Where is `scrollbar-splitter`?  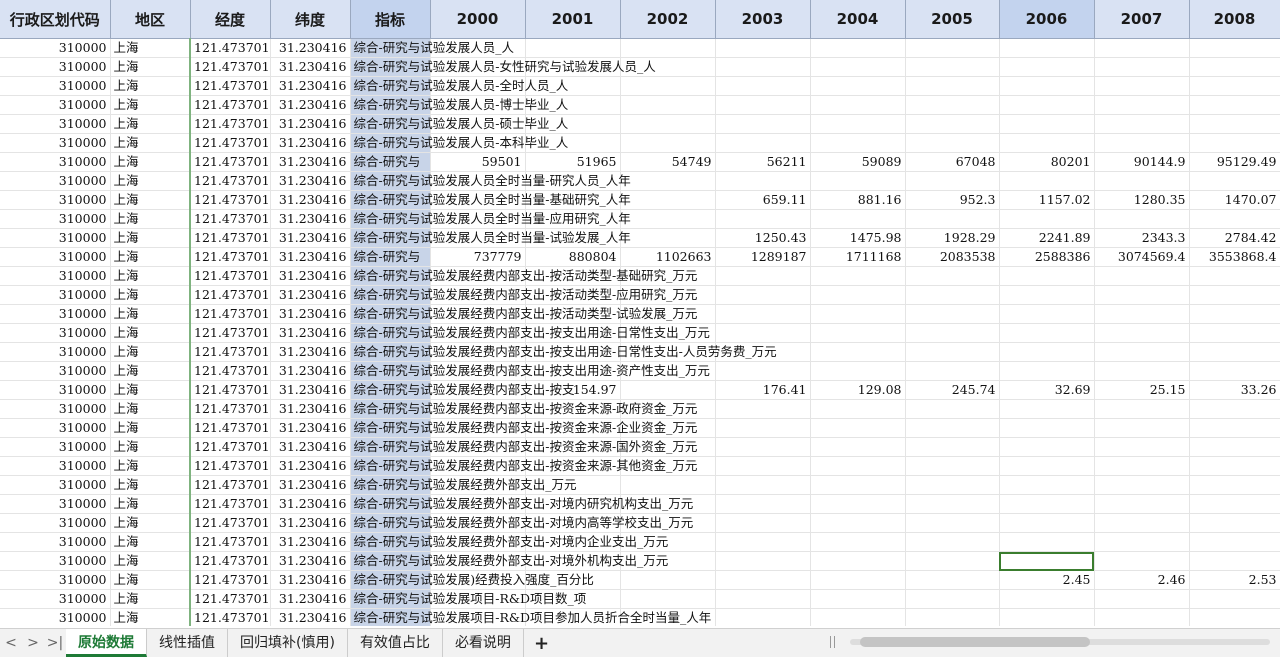 scrollbar-splitter is located at coordinates (832, 642).